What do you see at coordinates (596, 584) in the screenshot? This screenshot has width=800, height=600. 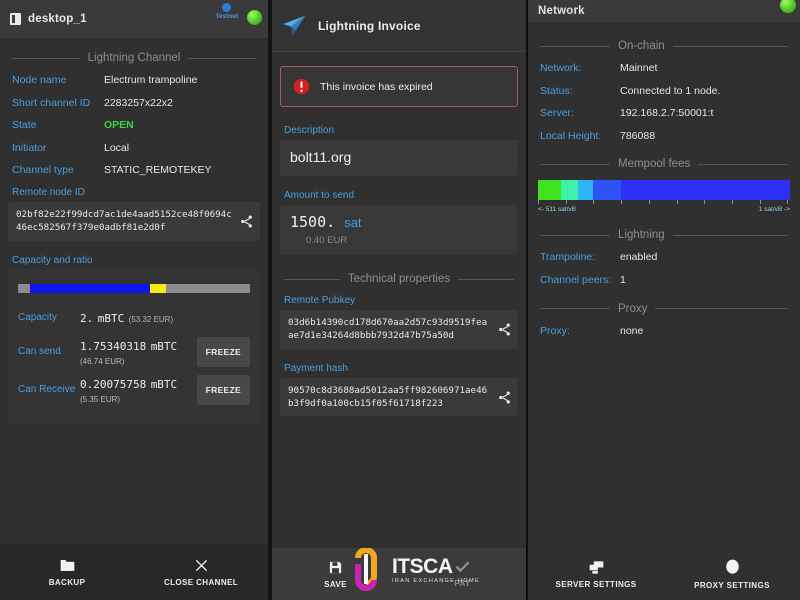 I see `server-settings-label: SERVER SETTINGS` at bounding box center [596, 584].